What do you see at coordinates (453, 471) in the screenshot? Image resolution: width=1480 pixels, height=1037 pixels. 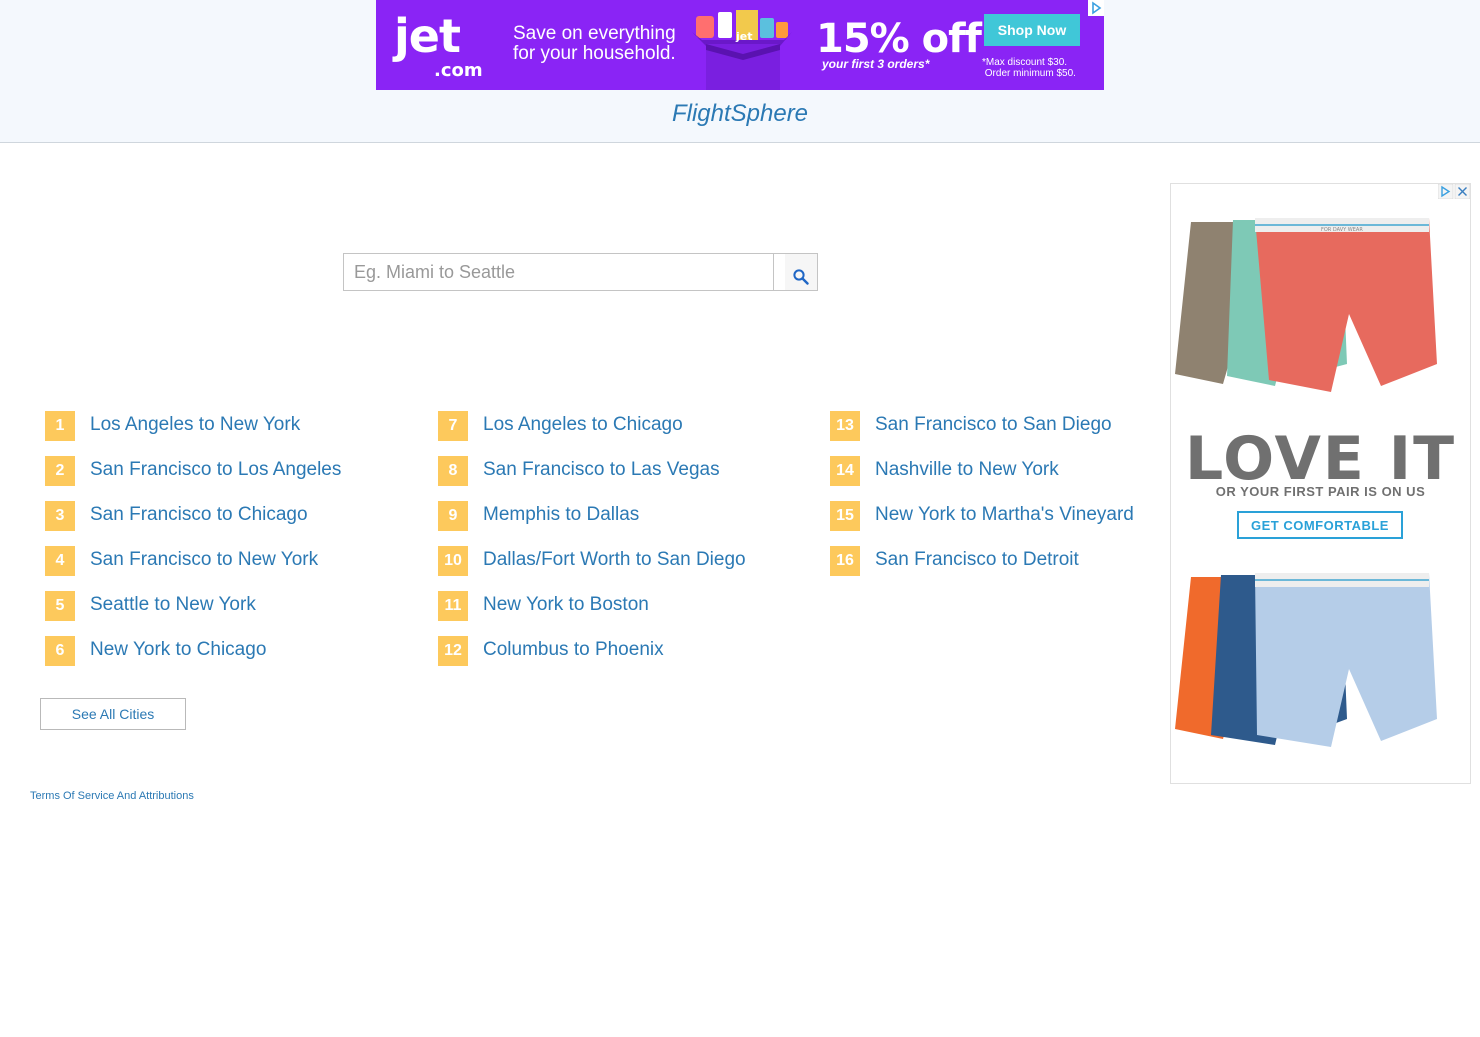 I see `route-rank-badge: 8` at bounding box center [453, 471].